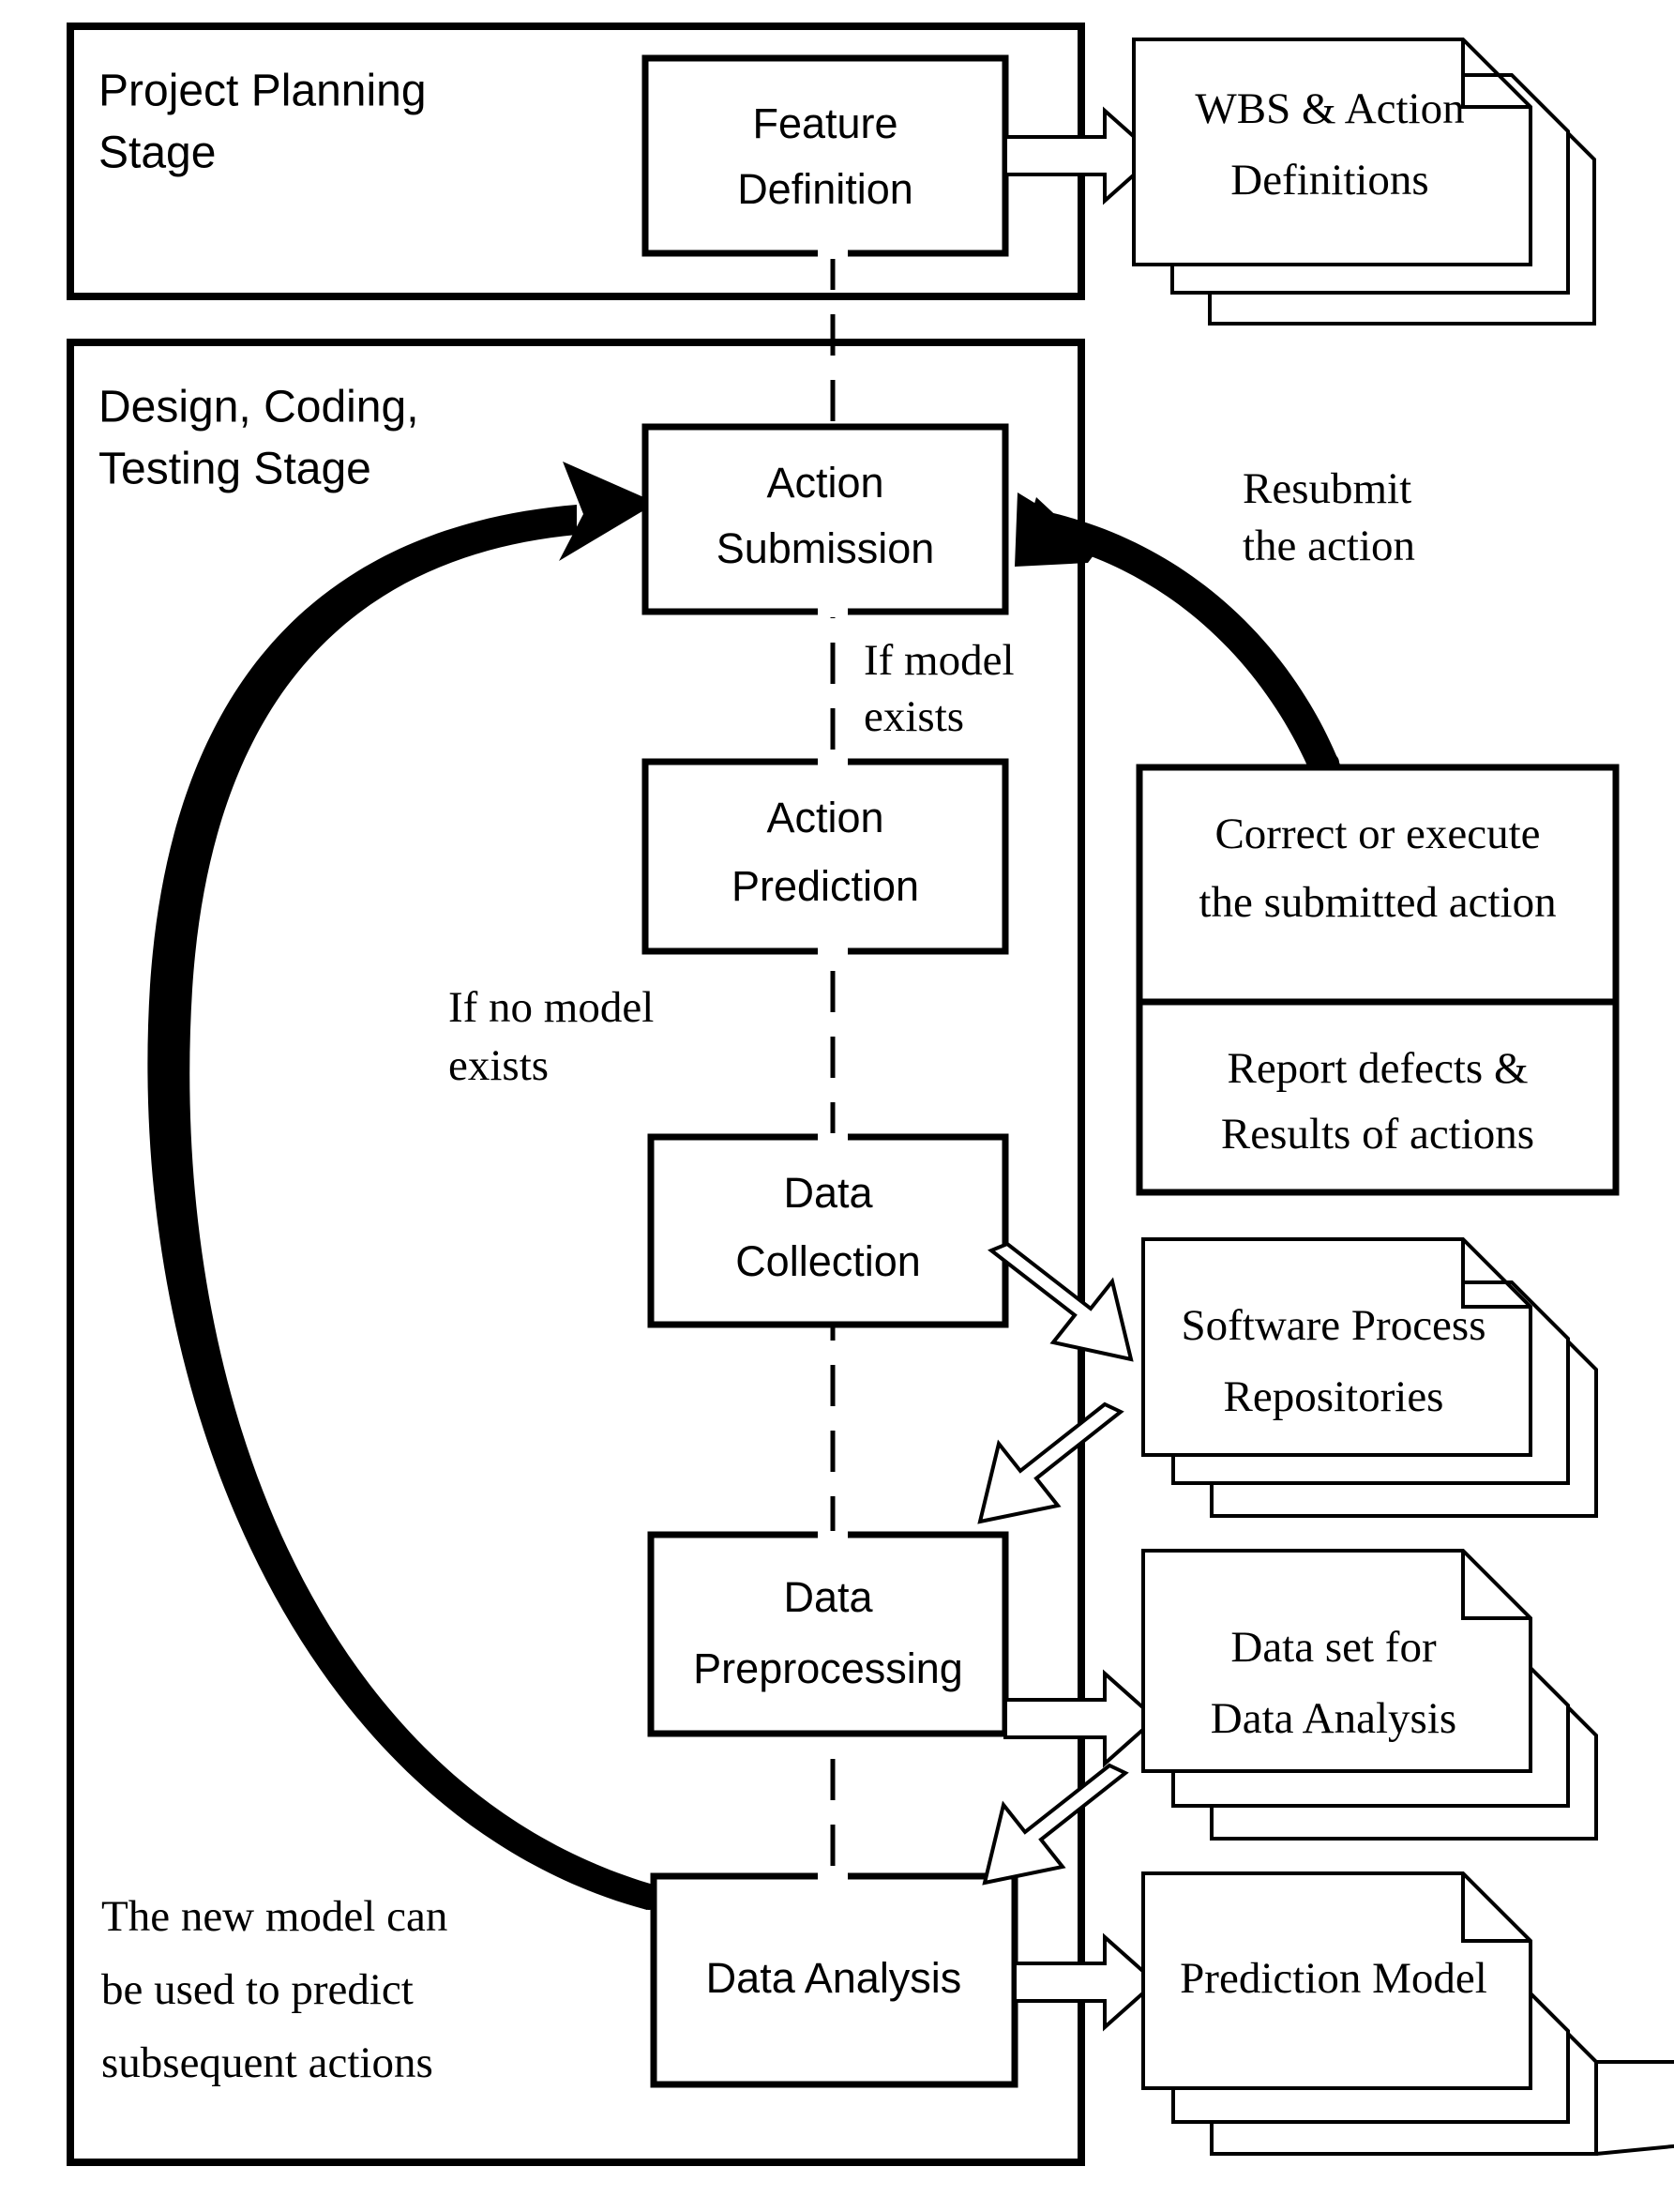 This screenshot has height=2212, width=1674. I want to click on process-box-action-submission: Action Submission, so click(825, 519).